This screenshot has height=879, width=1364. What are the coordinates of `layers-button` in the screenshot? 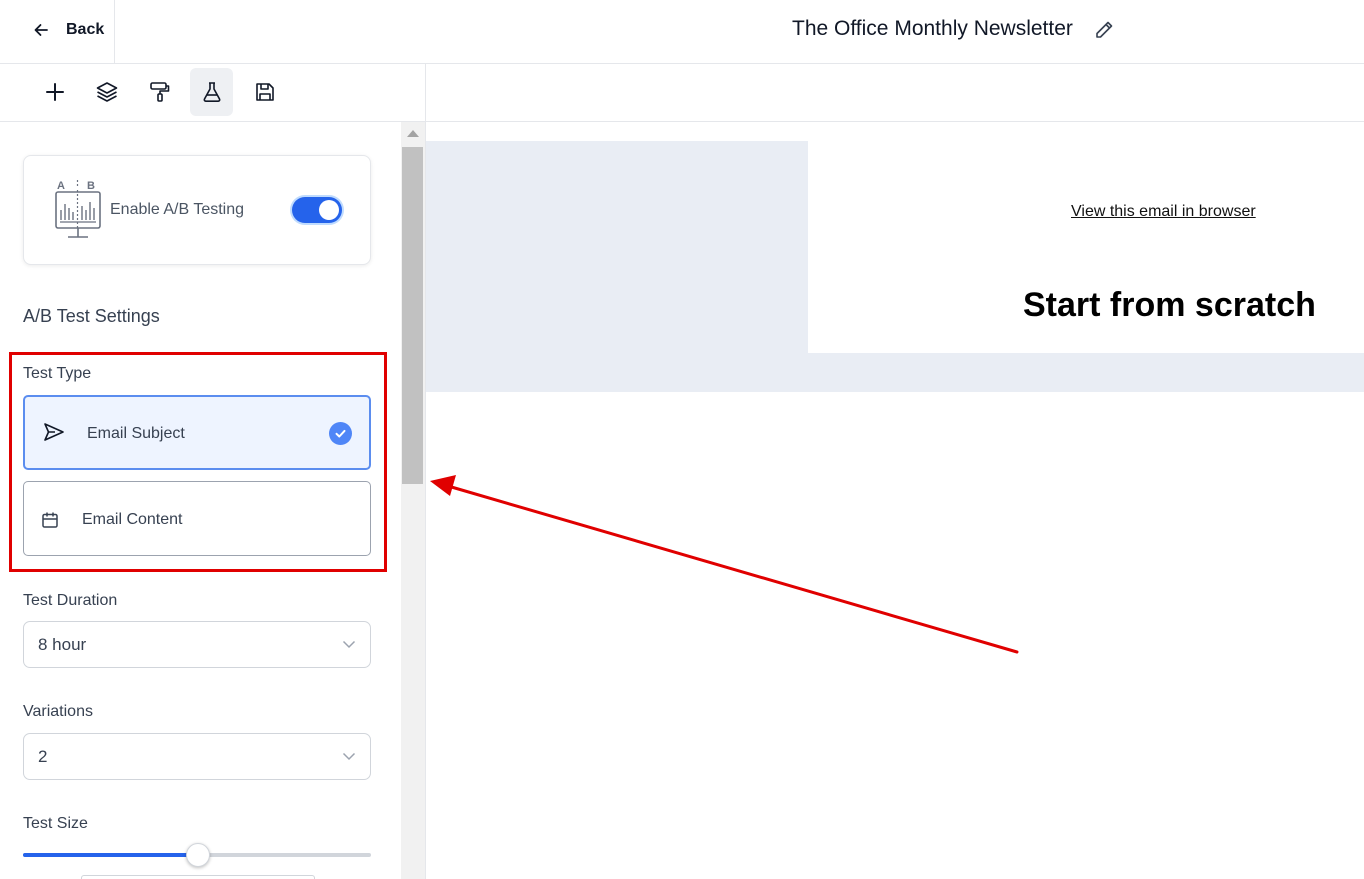 It's located at (106, 92).